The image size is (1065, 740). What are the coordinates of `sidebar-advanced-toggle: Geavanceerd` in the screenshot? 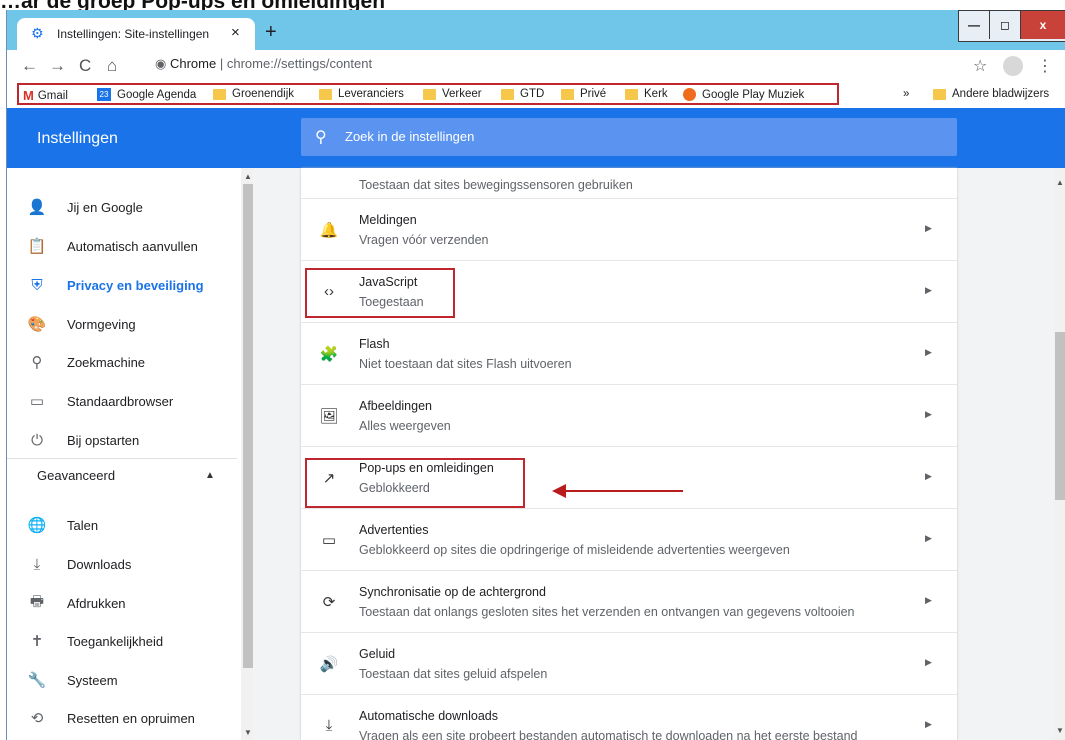 It's located at (76, 475).